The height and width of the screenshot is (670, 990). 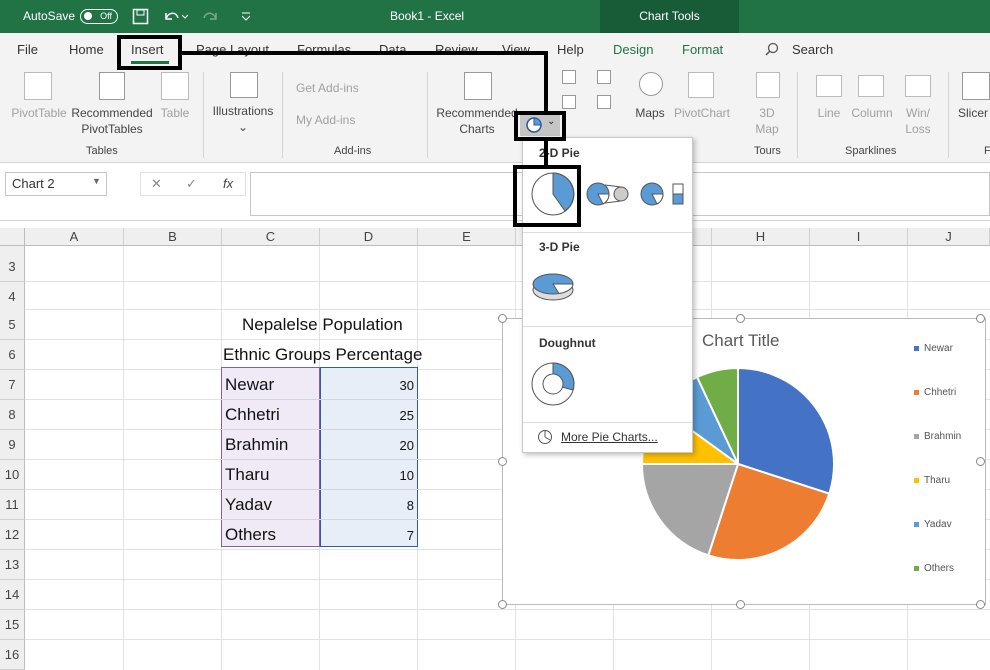 What do you see at coordinates (74, 237) in the screenshot?
I see `column-header: A` at bounding box center [74, 237].